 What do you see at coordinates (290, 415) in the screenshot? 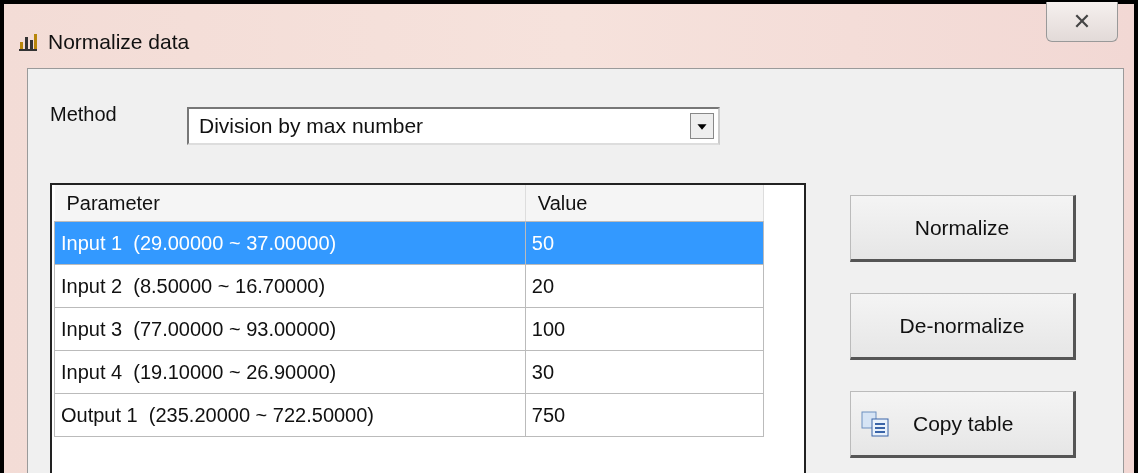
I see `table-cell: Output 1 (235.20000 ~ 722.50000)` at bounding box center [290, 415].